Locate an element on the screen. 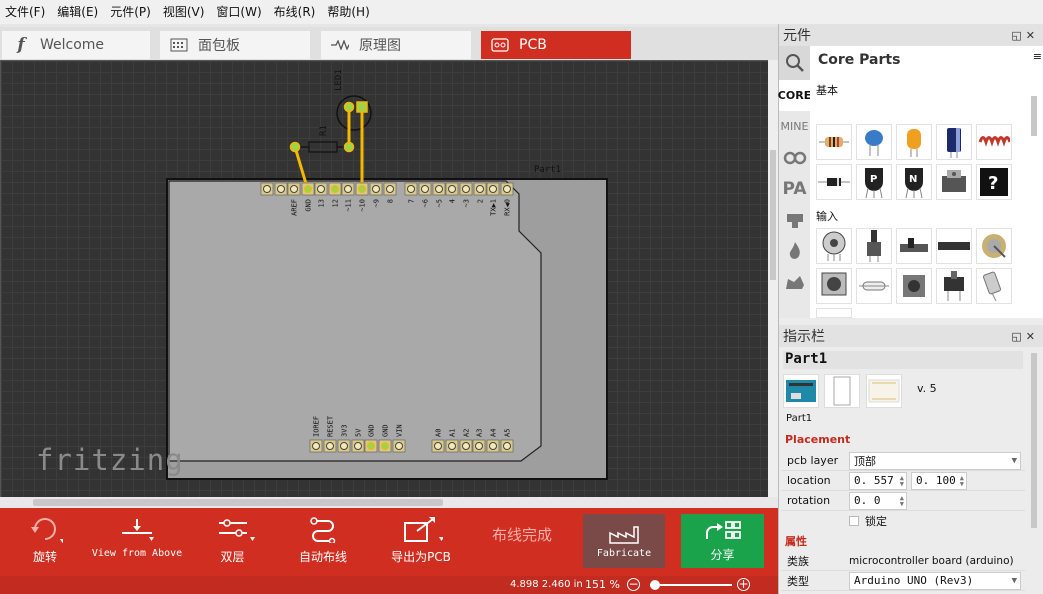 The height and width of the screenshot is (594, 1043). export-pcb-button: 导出为PCB is located at coordinates (421, 539).